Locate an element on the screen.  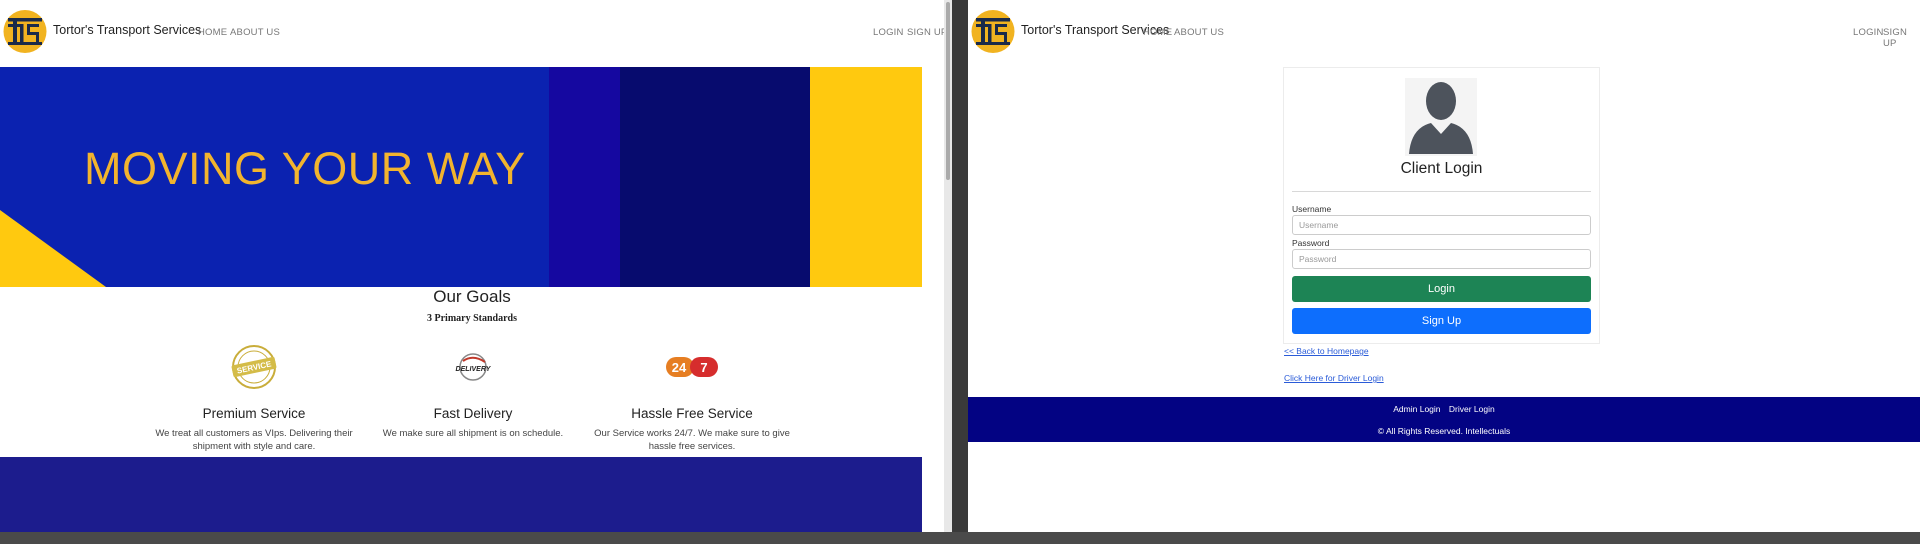
password-input: Password is located at coordinates (1441, 259).